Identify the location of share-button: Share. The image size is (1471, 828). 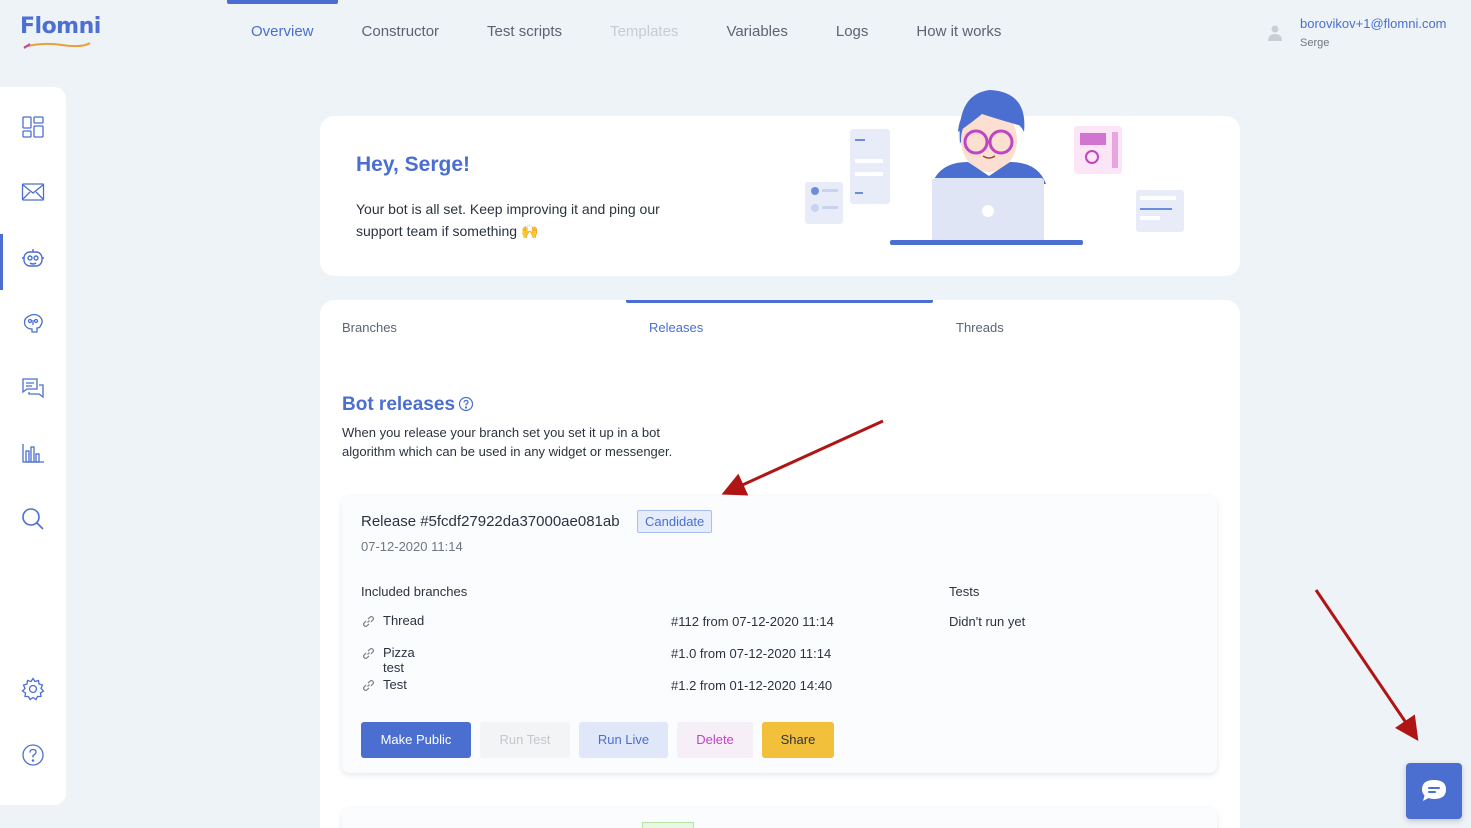
(798, 740).